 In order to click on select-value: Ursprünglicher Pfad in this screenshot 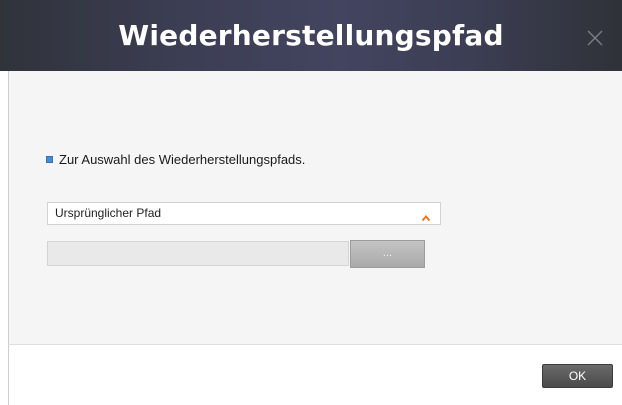, I will do `click(108, 213)`.